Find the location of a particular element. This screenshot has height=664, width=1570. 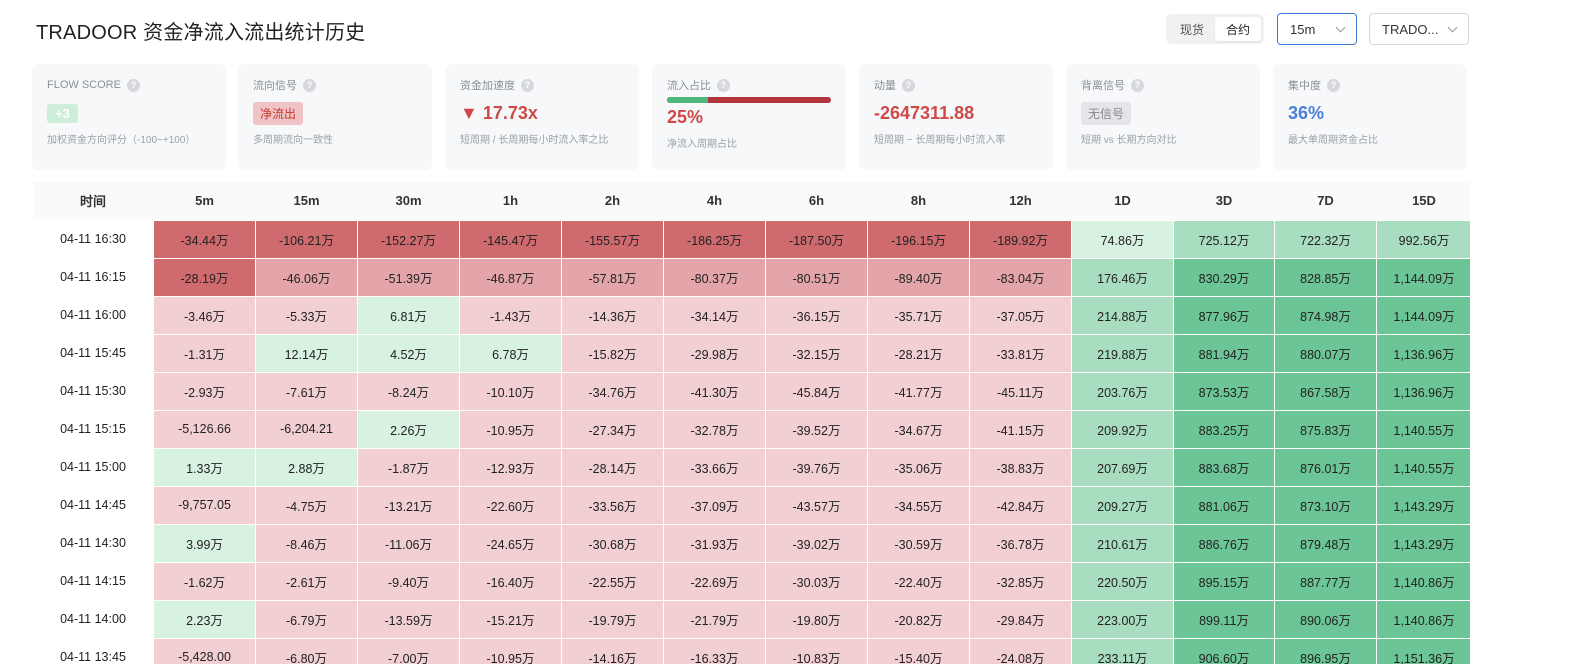

table-cell-value: -22.55万 is located at coordinates (612, 581).